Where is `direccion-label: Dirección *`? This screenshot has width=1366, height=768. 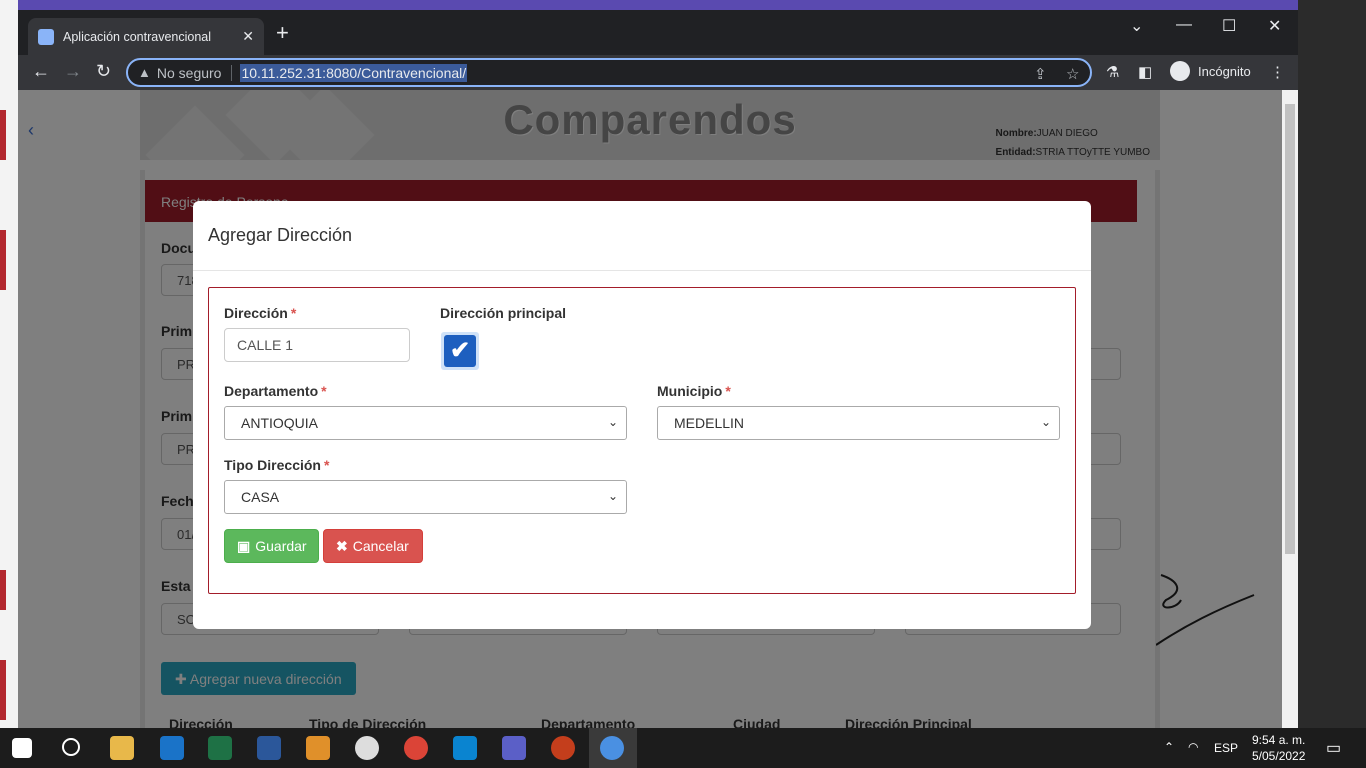
direccion-label: Dirección * is located at coordinates (260, 313).